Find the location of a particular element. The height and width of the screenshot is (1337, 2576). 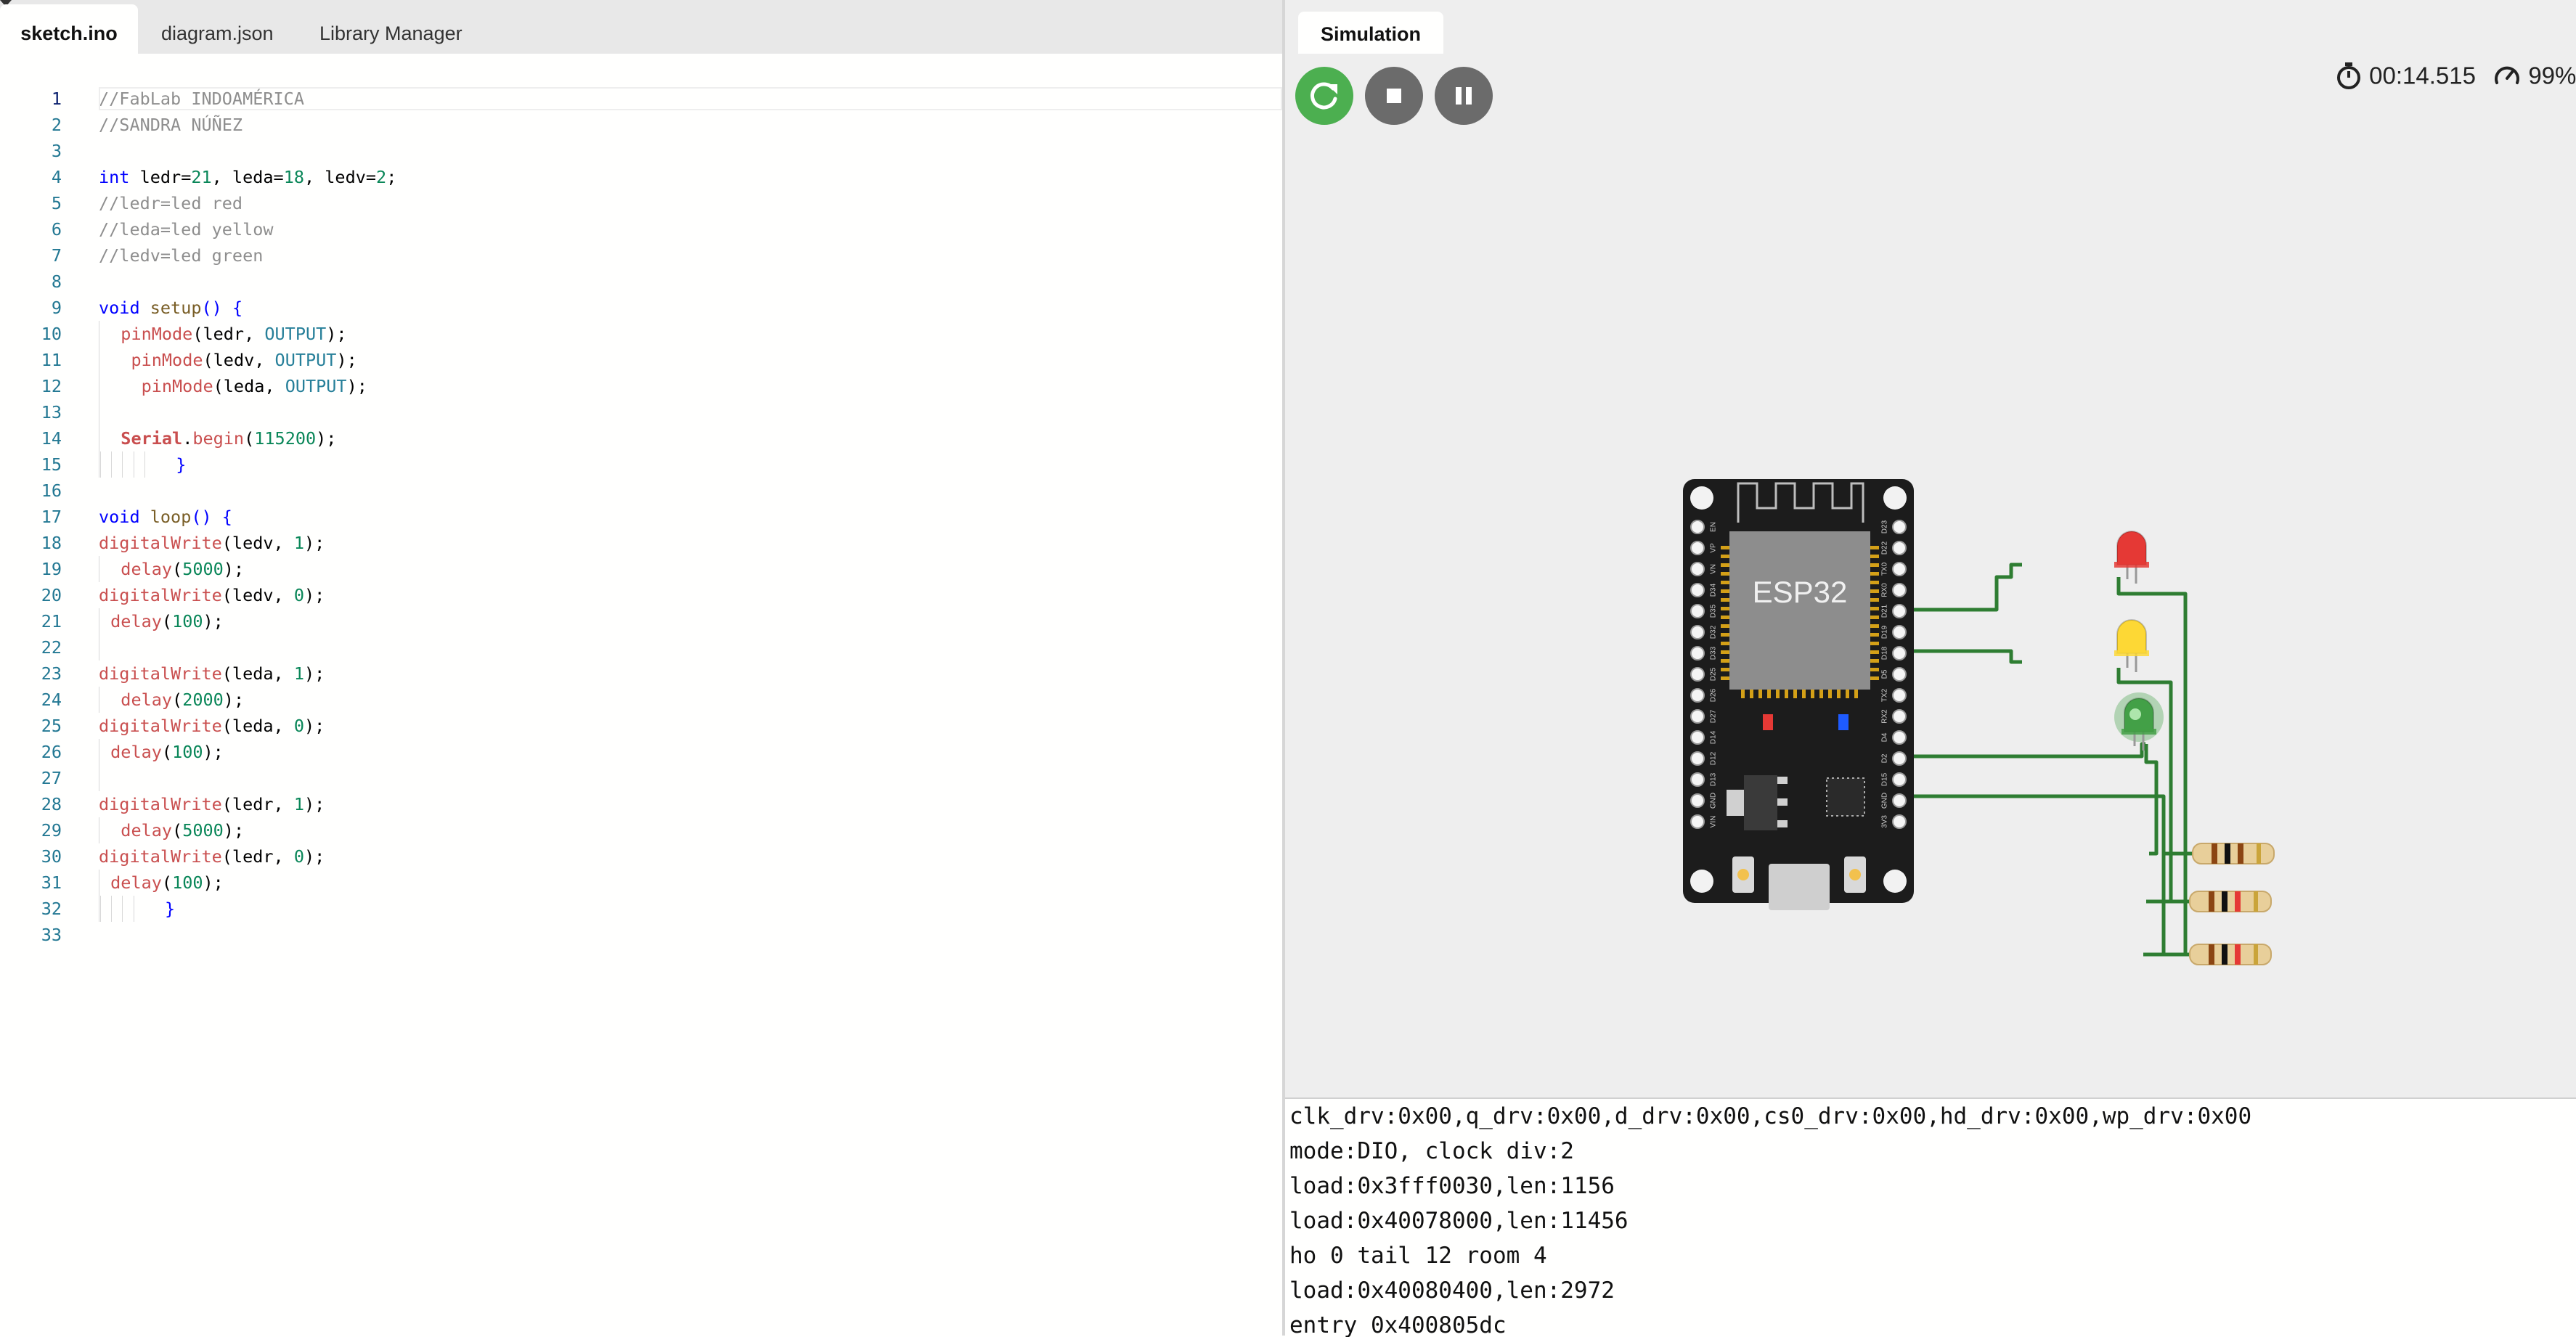

pin-d19 is located at coordinates (1899, 632).